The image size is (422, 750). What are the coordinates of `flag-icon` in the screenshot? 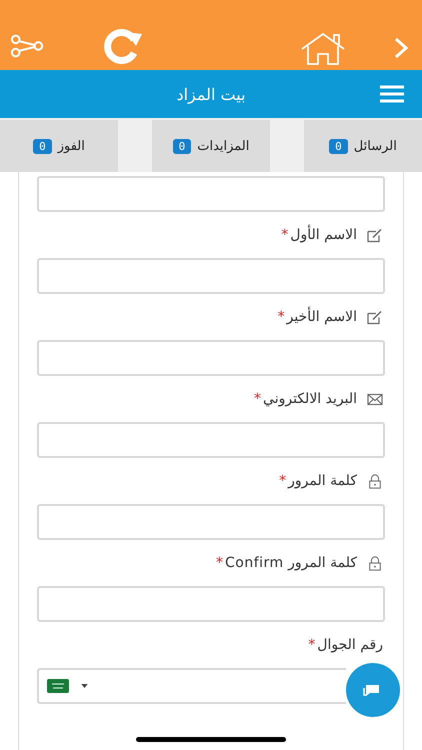 It's located at (58, 686).